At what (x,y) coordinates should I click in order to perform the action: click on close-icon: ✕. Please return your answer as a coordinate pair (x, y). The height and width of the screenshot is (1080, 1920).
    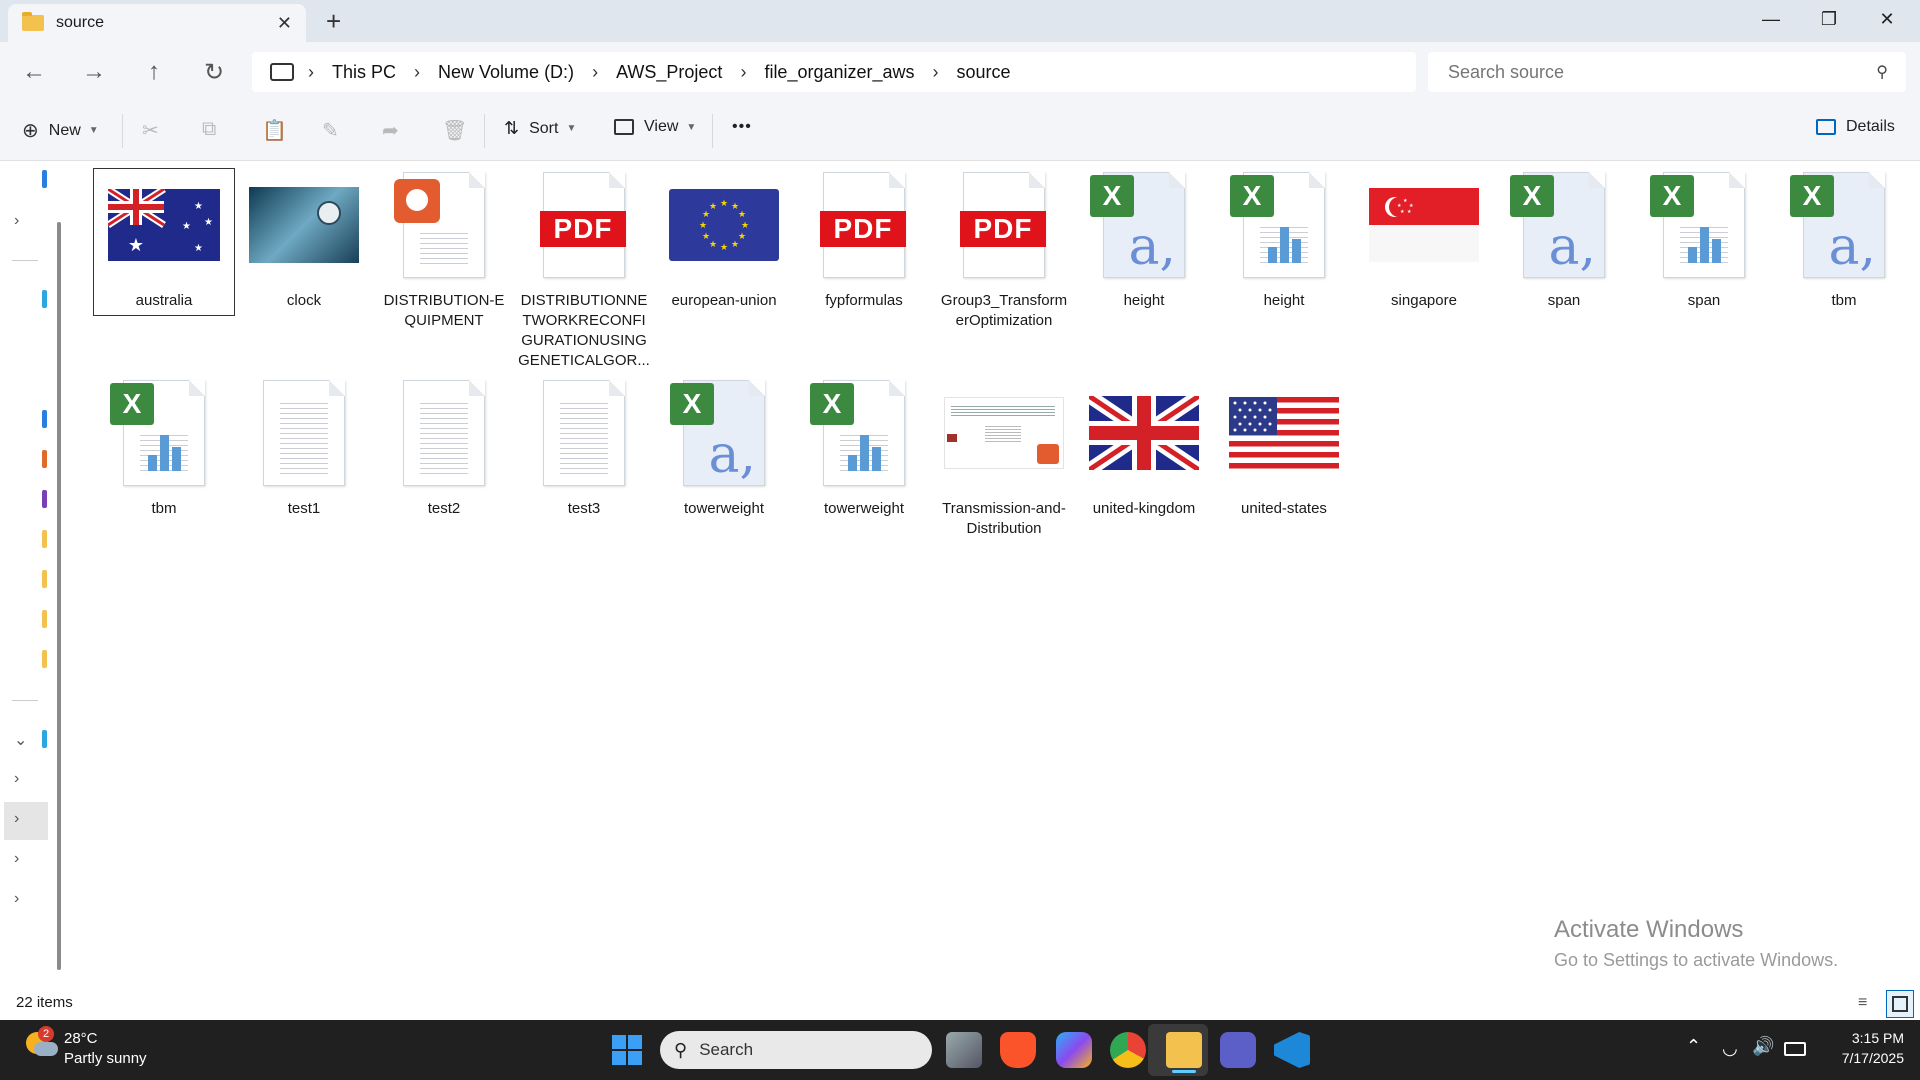
    Looking at the image, I should click on (1887, 19).